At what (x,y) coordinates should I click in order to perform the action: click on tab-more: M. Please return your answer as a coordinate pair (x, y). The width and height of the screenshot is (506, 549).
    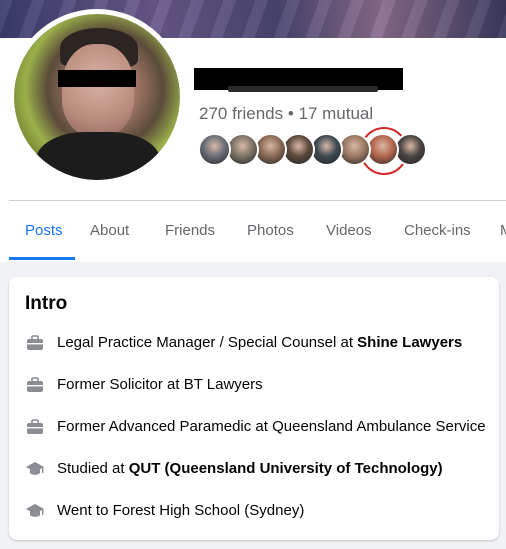
    Looking at the image, I should click on (495, 231).